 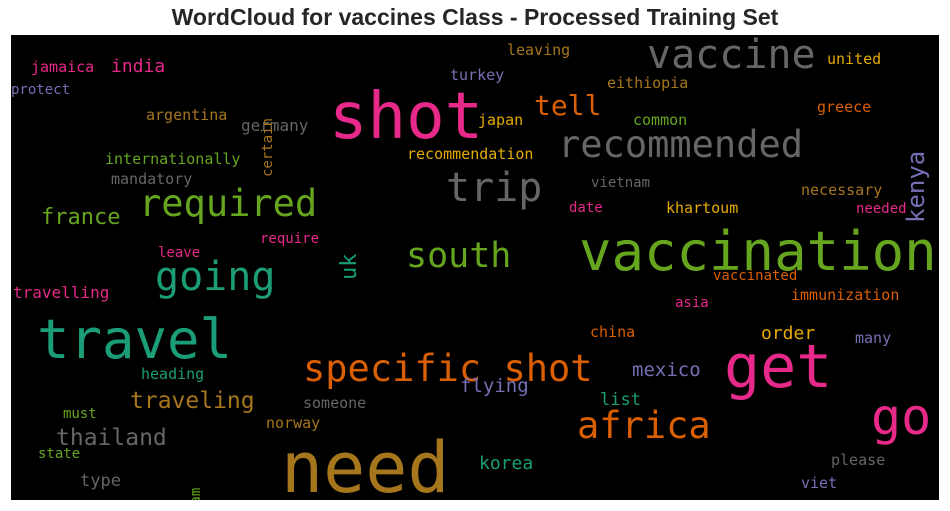 I want to click on word-norway: norway, so click(x=293, y=423).